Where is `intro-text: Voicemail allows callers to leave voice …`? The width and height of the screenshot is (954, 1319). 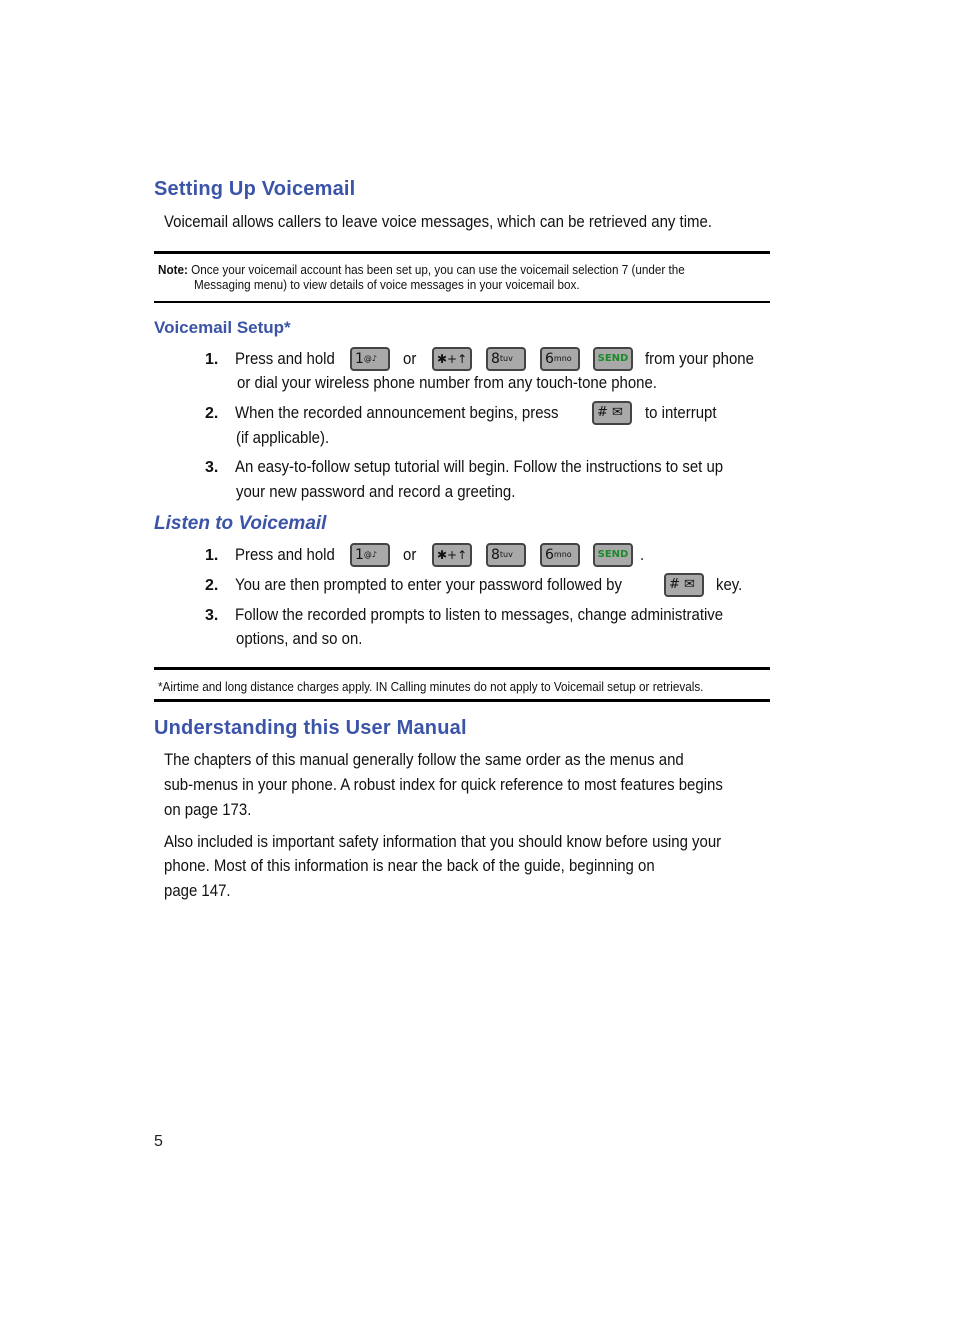
intro-text: Voicemail allows callers to leave voice … is located at coordinates (438, 221).